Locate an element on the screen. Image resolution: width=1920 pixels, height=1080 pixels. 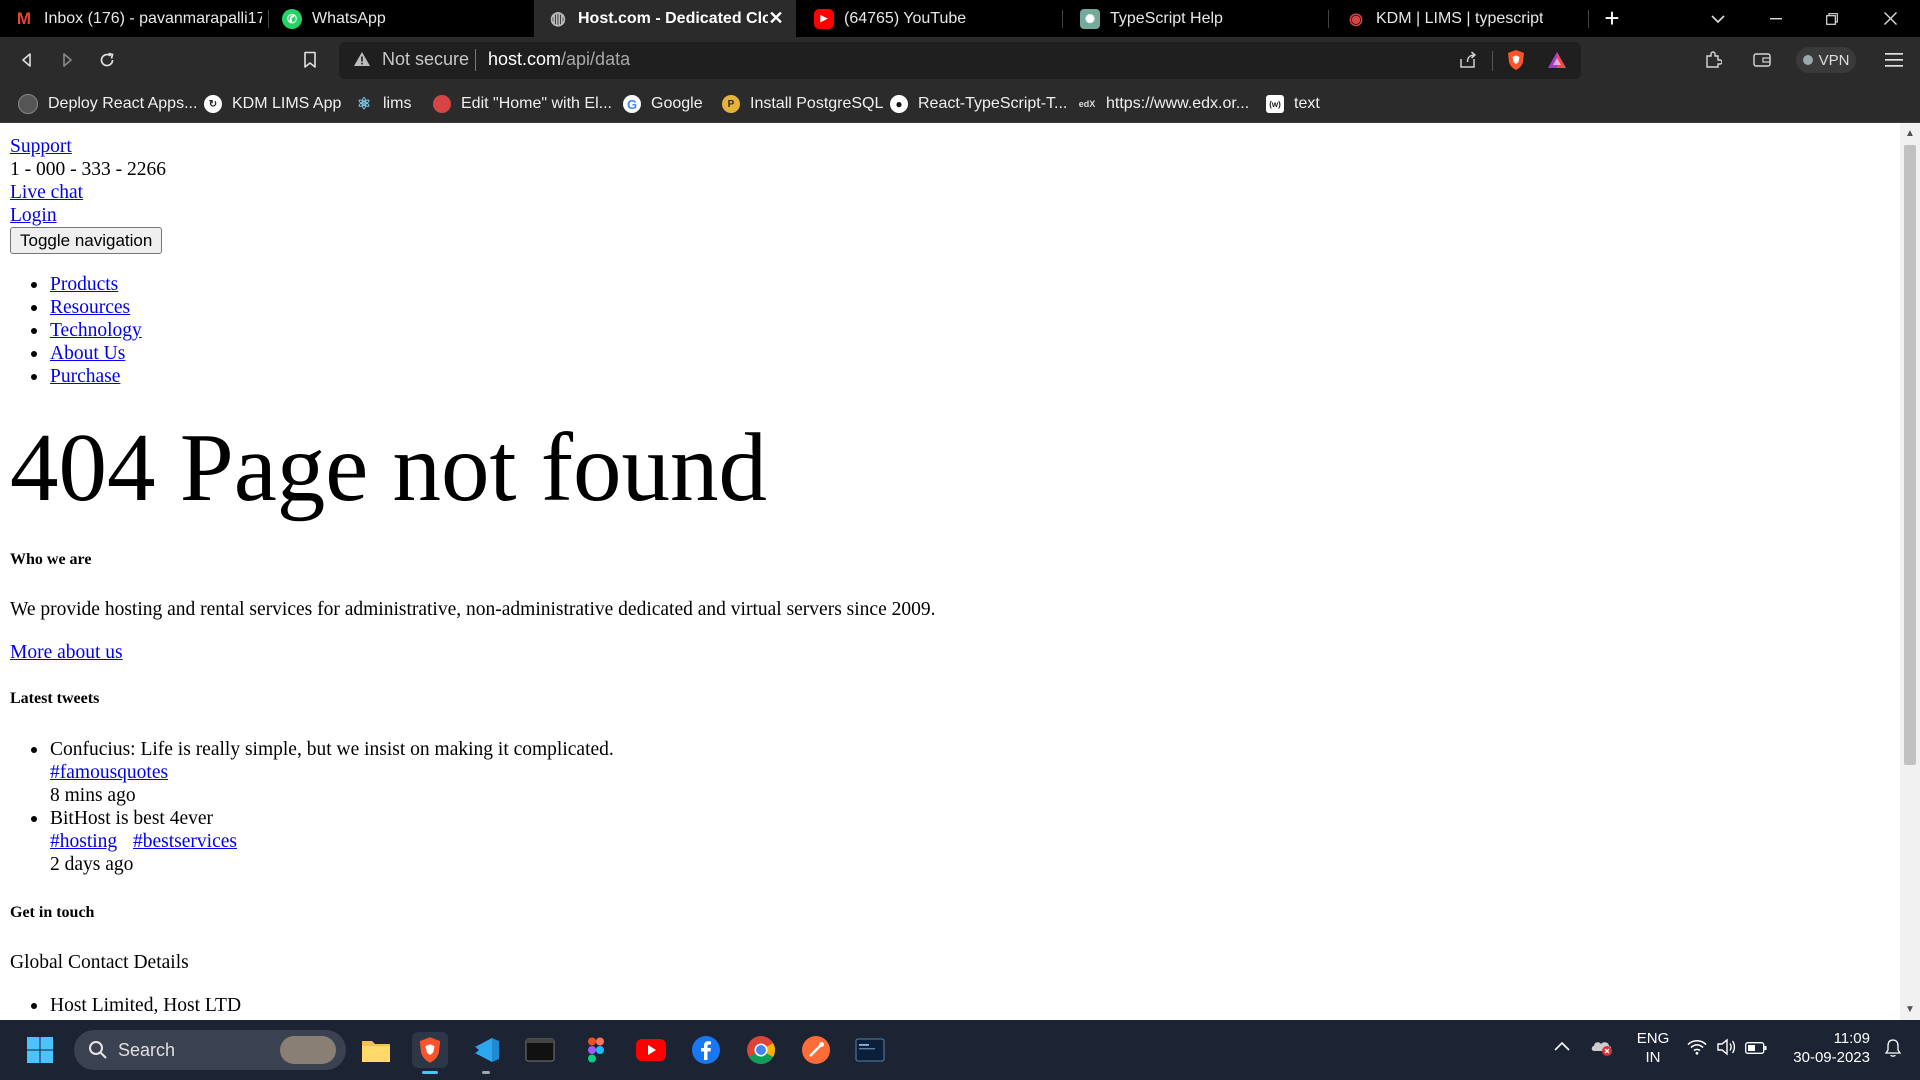
windows-start-icon is located at coordinates (40, 1050).